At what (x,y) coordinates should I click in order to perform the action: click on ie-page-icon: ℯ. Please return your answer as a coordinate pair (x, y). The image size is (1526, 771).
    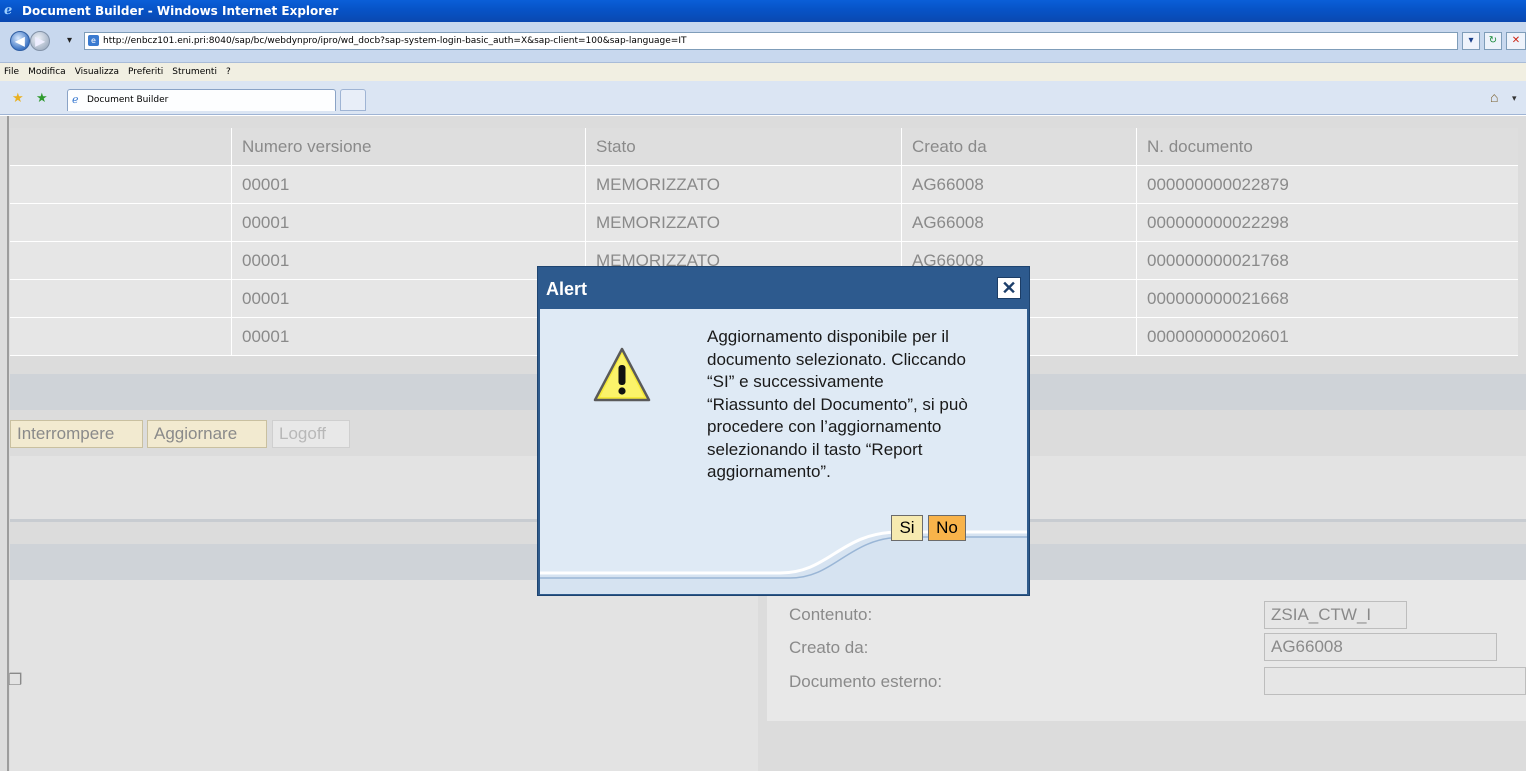
    Looking at the image, I should click on (75, 99).